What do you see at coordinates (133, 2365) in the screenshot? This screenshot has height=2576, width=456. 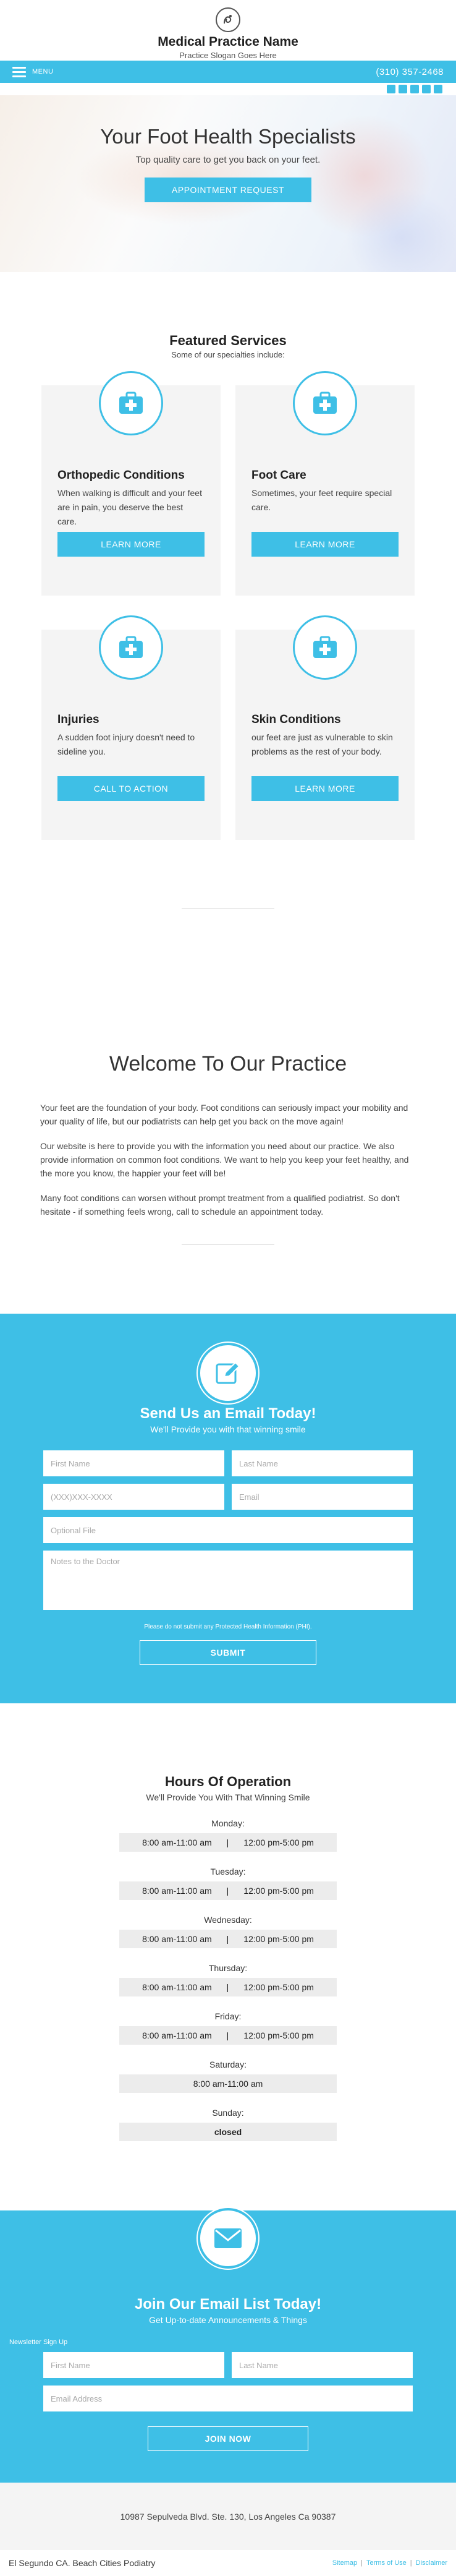 I see `newsletter-first-name-field` at bounding box center [133, 2365].